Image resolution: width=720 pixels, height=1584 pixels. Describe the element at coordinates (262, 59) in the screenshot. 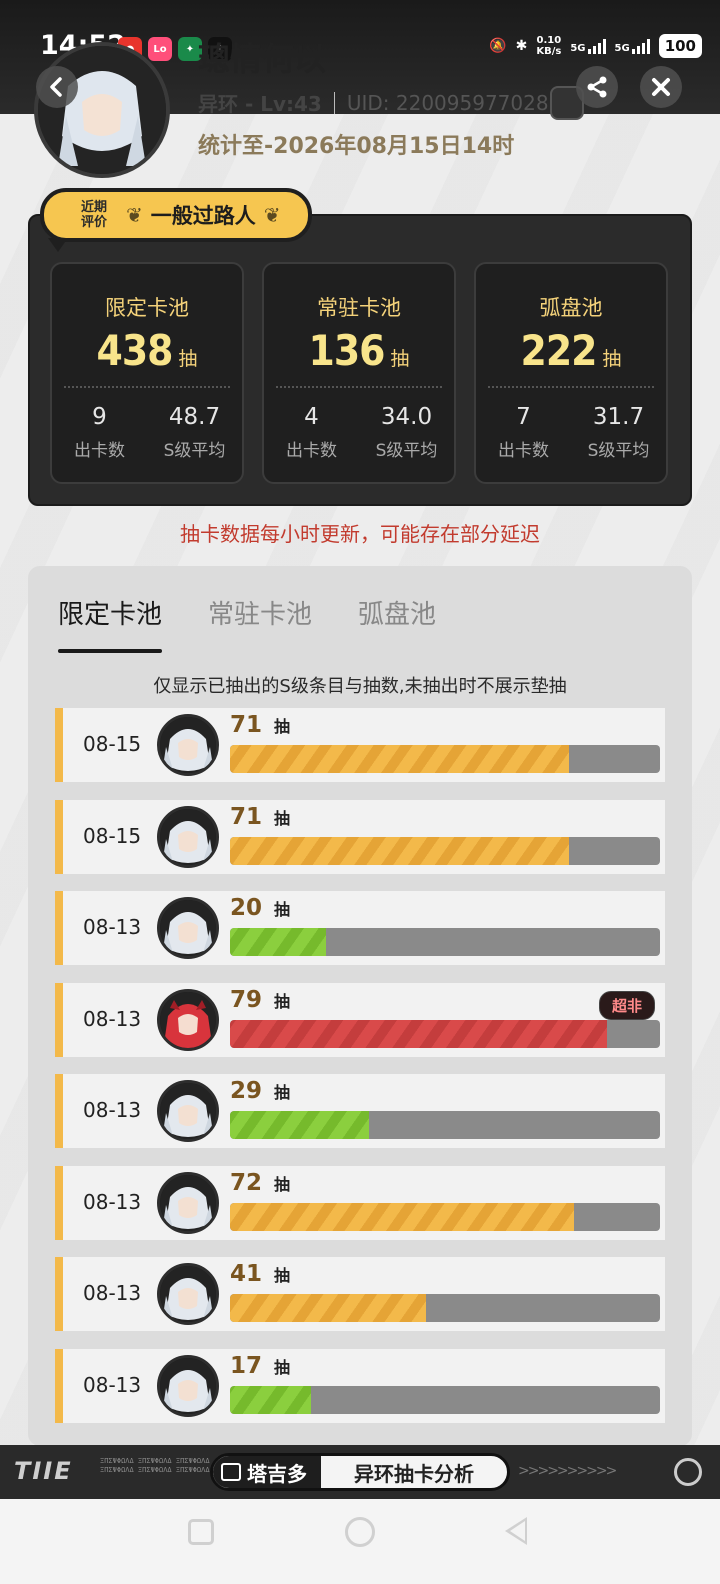

I see `player-name: 璁情何以` at that location.